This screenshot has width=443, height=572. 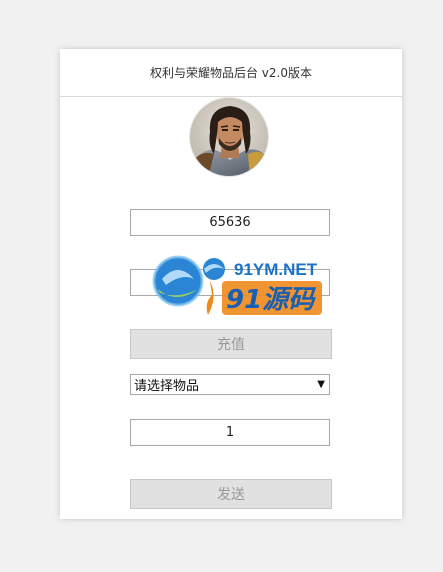 I want to click on watermark-chinese-text: 91源码, so click(x=271, y=300).